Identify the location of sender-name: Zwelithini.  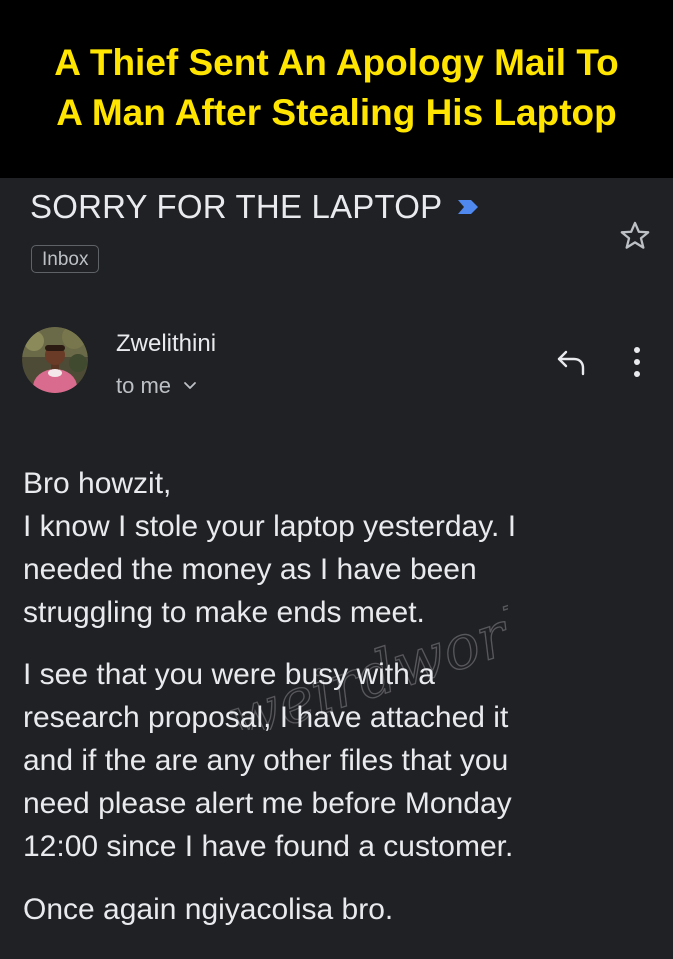
(166, 344).